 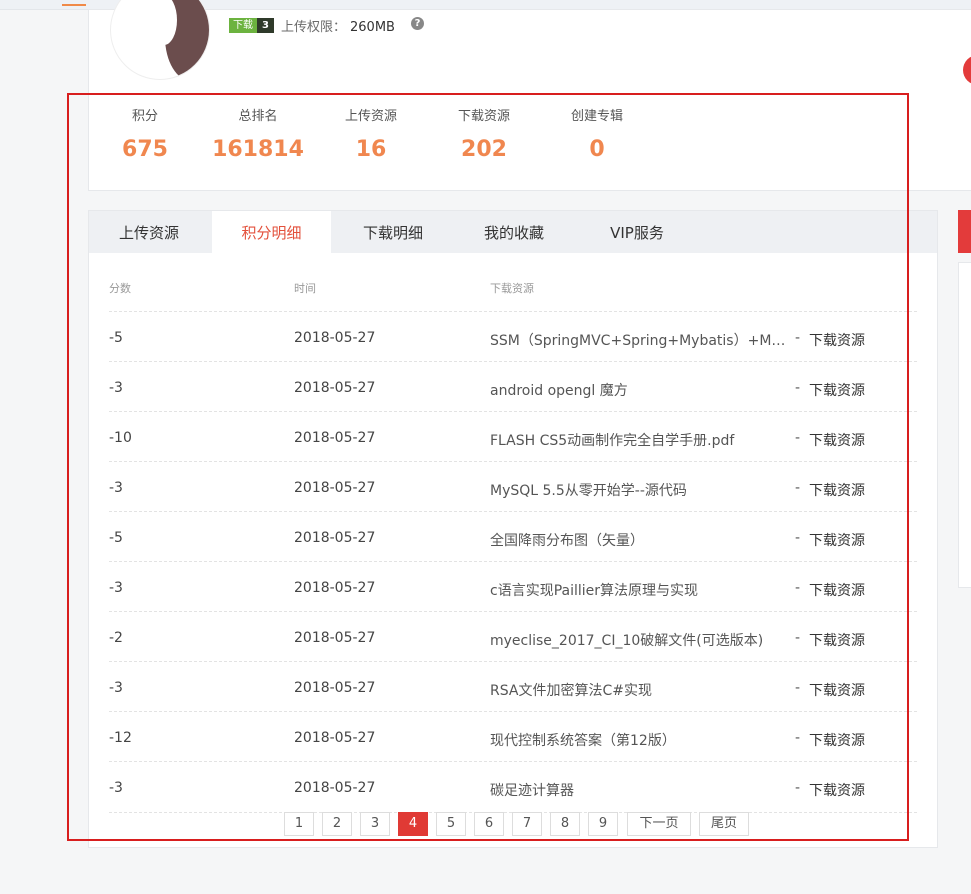 I want to click on stat-uploads: 上传资源 16, so click(x=371, y=135).